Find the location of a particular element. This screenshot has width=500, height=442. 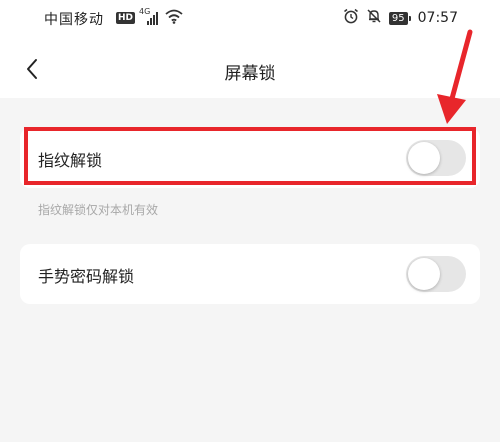

network-type: 4G is located at coordinates (145, 11).